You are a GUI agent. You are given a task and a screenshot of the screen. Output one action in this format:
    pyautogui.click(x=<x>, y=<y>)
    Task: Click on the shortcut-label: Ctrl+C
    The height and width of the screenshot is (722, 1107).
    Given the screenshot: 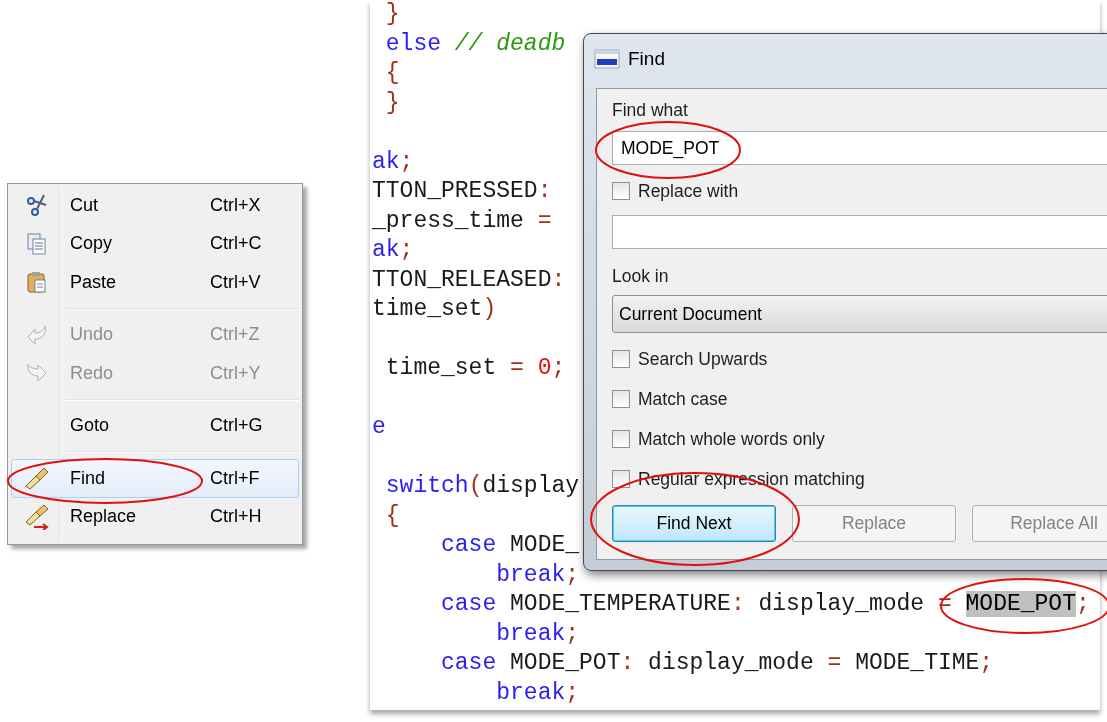 What is the action you would take?
    pyautogui.click(x=236, y=244)
    